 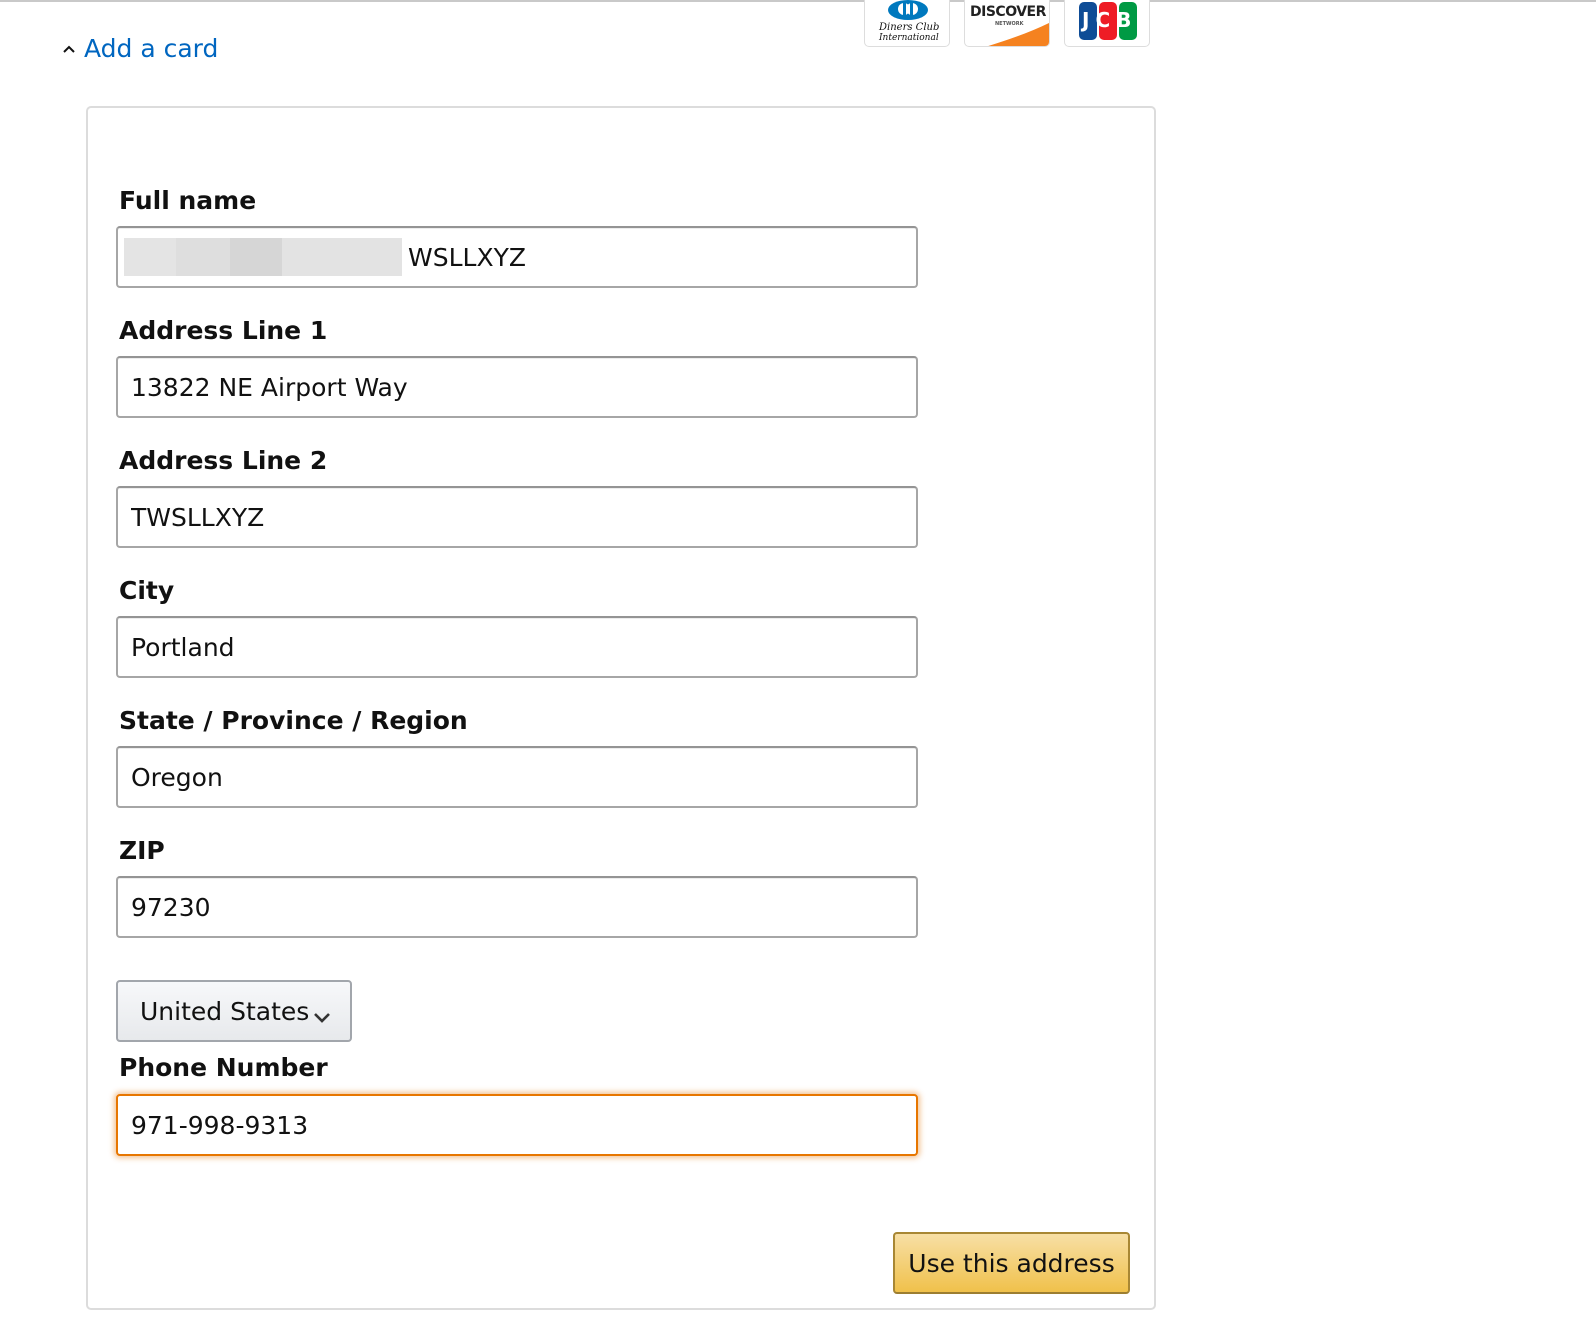 I want to click on city-input, so click(x=517, y=647).